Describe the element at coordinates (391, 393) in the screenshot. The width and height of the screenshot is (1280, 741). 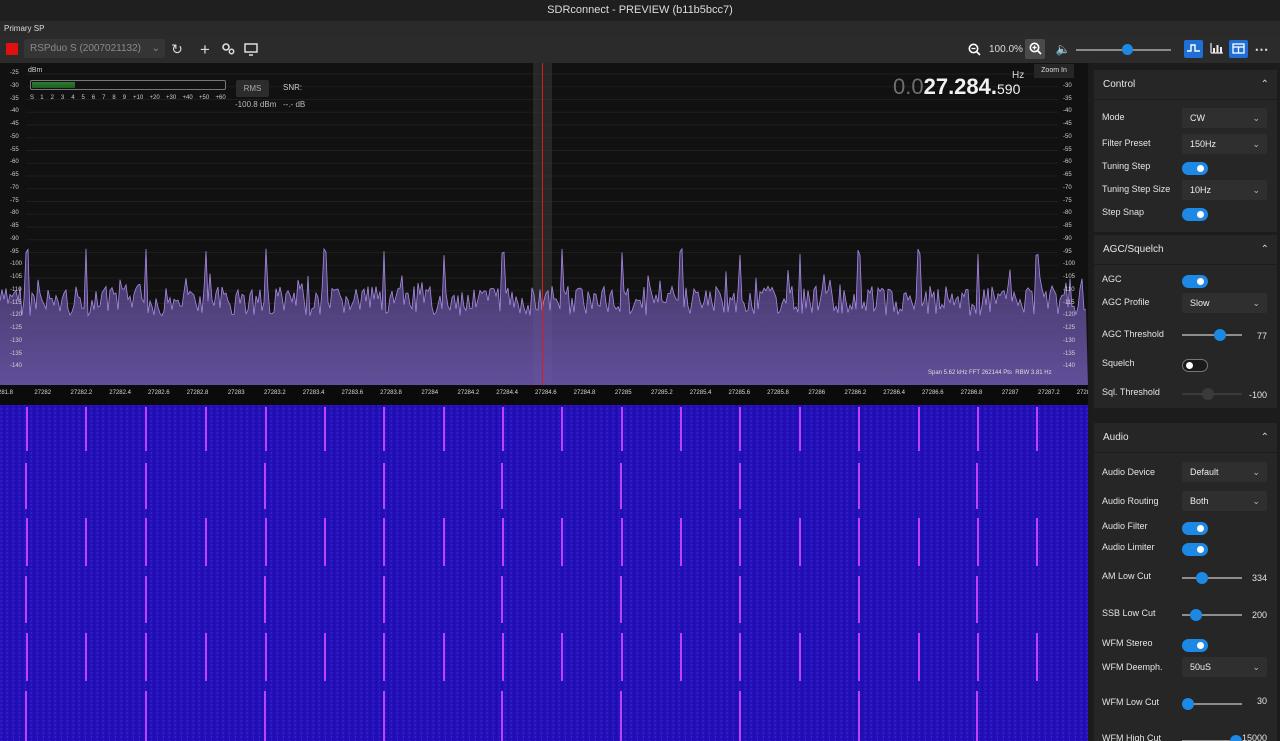
I see `frequency-tick-label: 27283.8` at that location.